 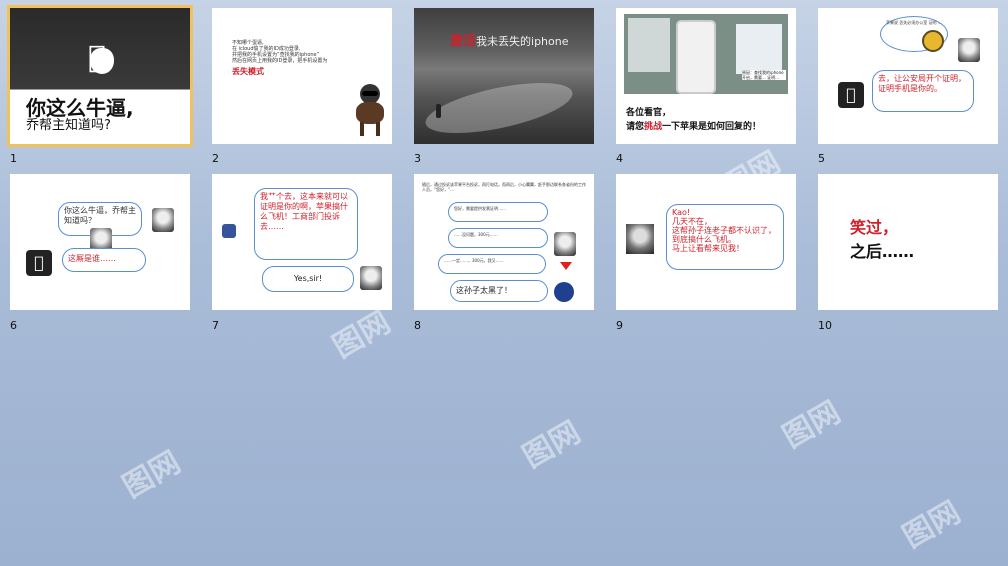 I want to click on bubble-text: Yes,sir!, so click(x=308, y=278).